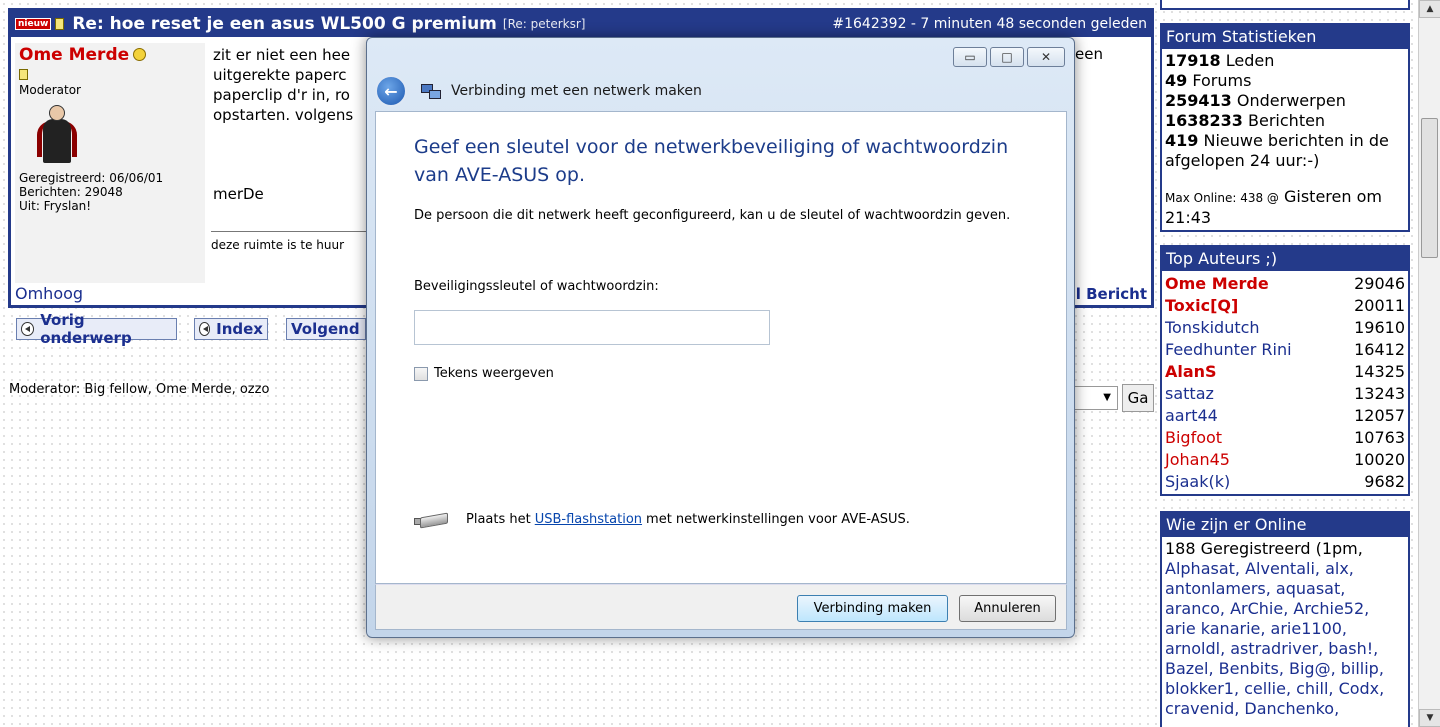  Describe the element at coordinates (57, 135) in the screenshot. I see `avatar` at that location.